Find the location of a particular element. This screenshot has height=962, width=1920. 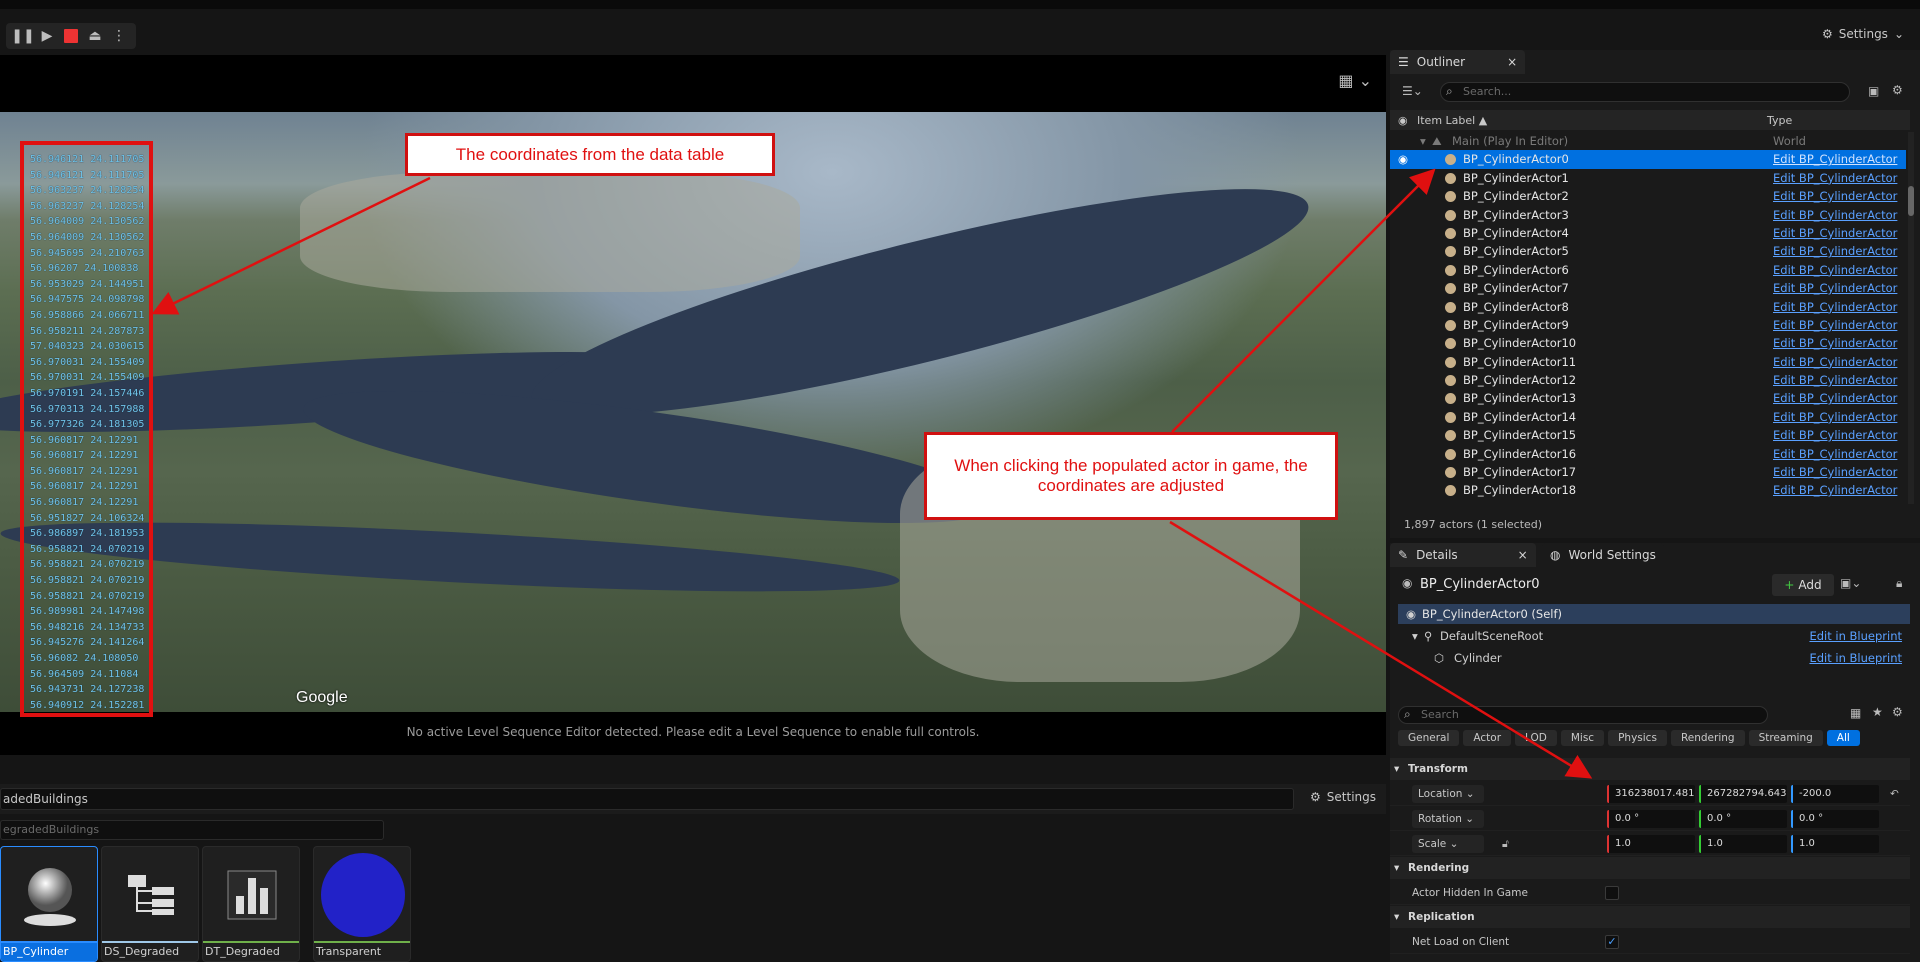

column-item-label: Item Label ▲ is located at coordinates (1452, 120).